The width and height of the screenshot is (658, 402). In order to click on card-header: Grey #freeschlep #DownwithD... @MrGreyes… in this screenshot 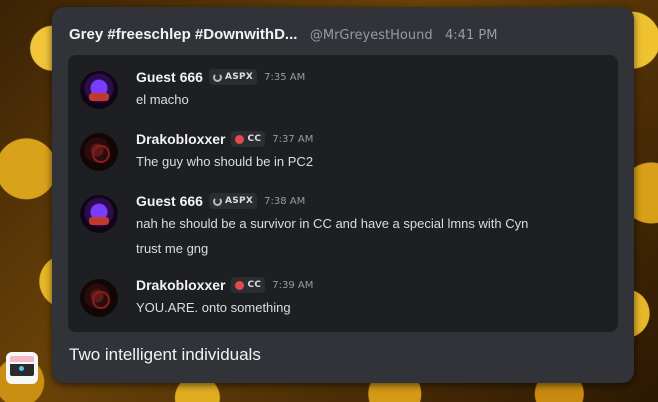, I will do `click(283, 34)`.